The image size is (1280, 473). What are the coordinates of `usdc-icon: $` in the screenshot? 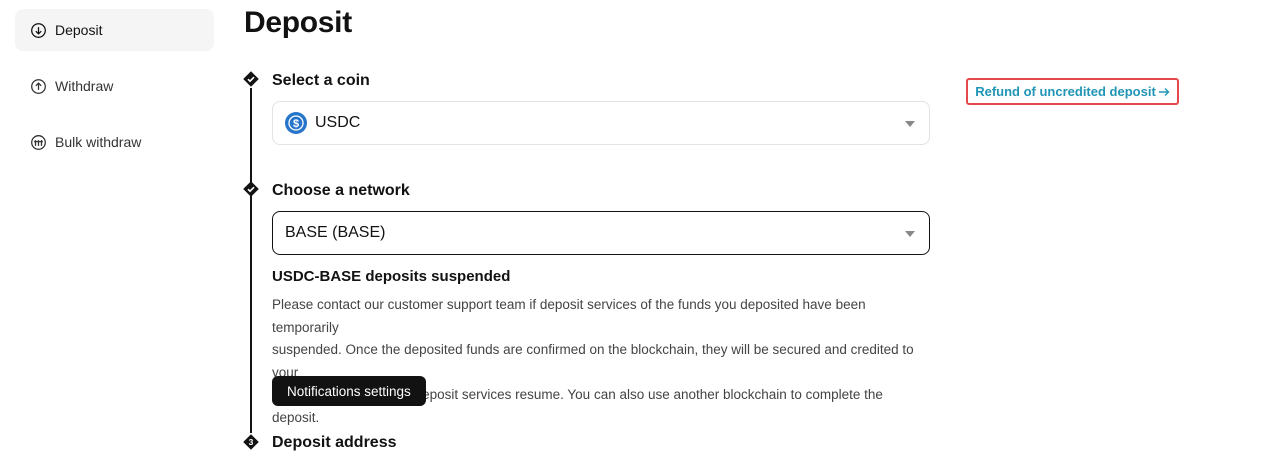 It's located at (296, 123).